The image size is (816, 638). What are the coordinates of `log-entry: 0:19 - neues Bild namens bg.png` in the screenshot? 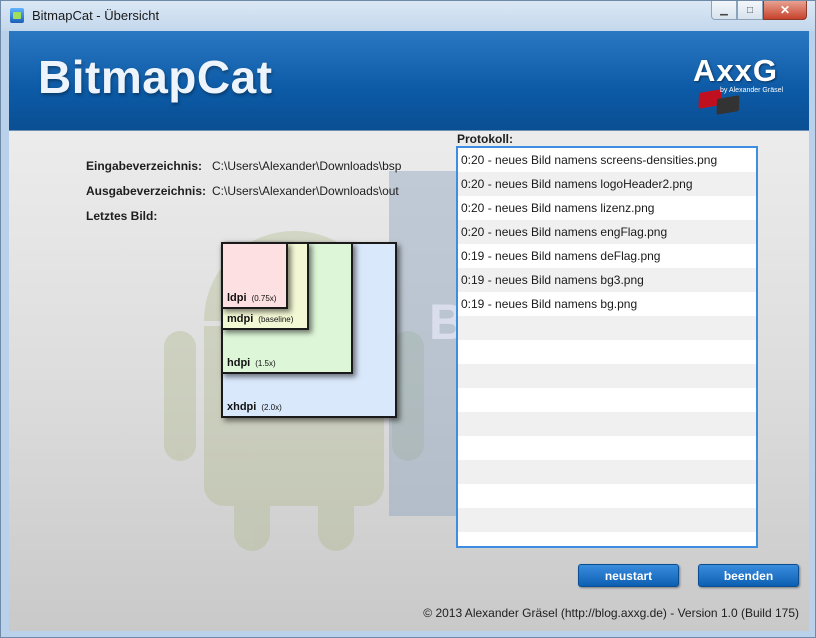 It's located at (607, 304).